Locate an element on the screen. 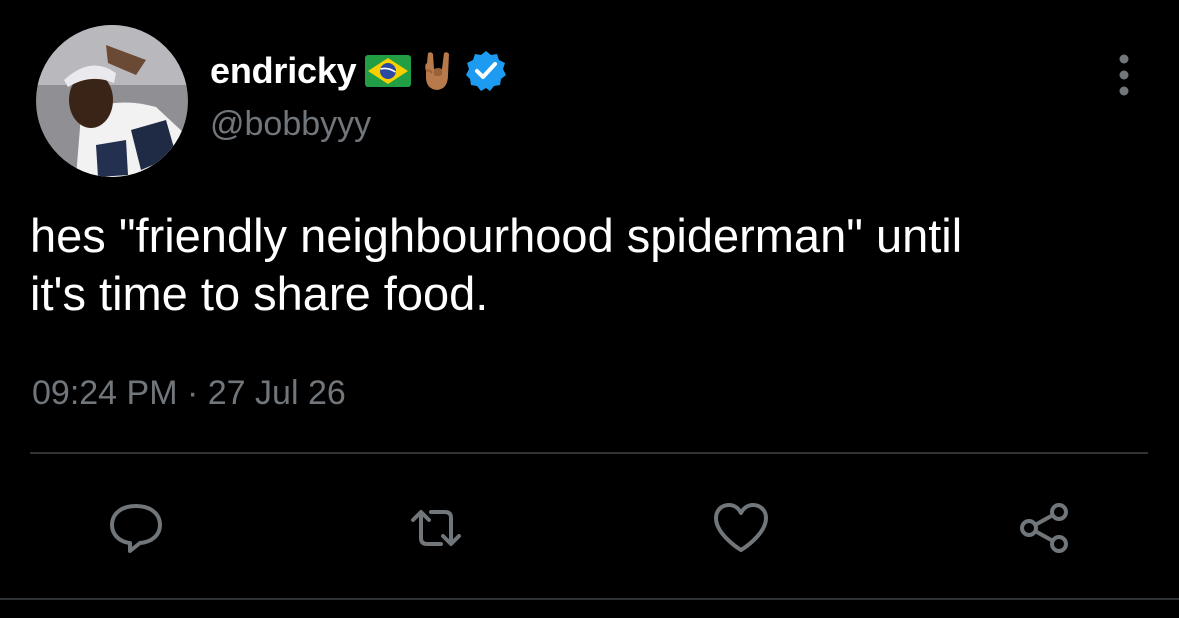 The image size is (1179, 618). verified-icon is located at coordinates (486, 71).